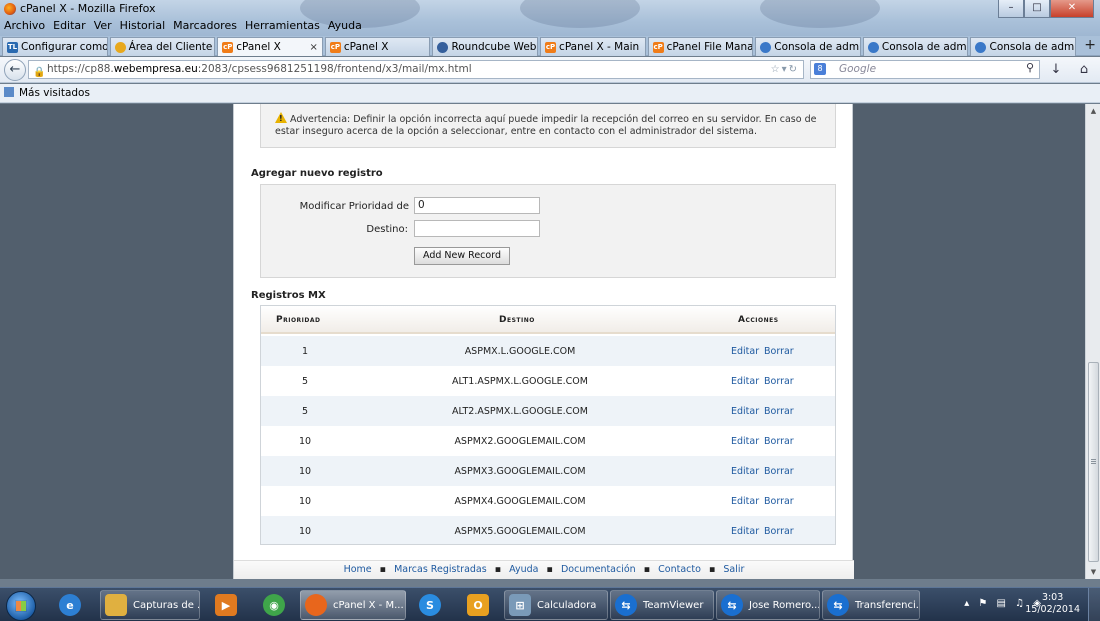  I want to click on footer-link-contacto: Contacto, so click(679, 569).